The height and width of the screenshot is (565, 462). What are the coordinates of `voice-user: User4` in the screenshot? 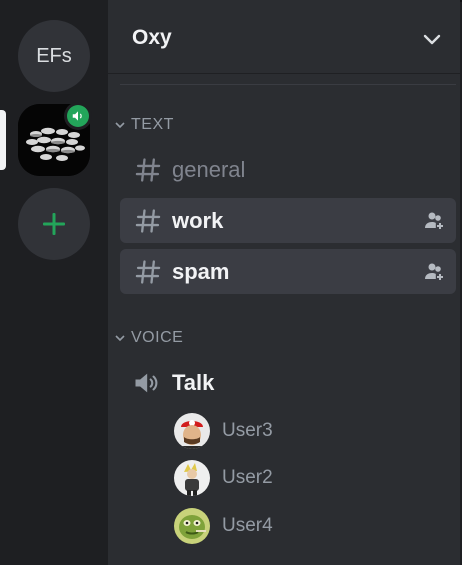 It's located at (223, 526).